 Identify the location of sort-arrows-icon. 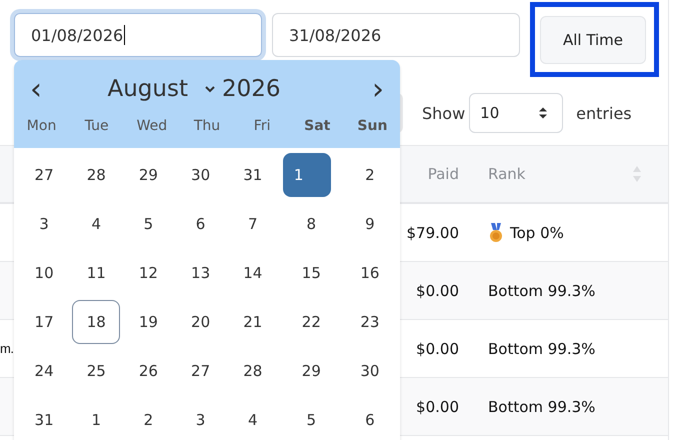
(543, 113).